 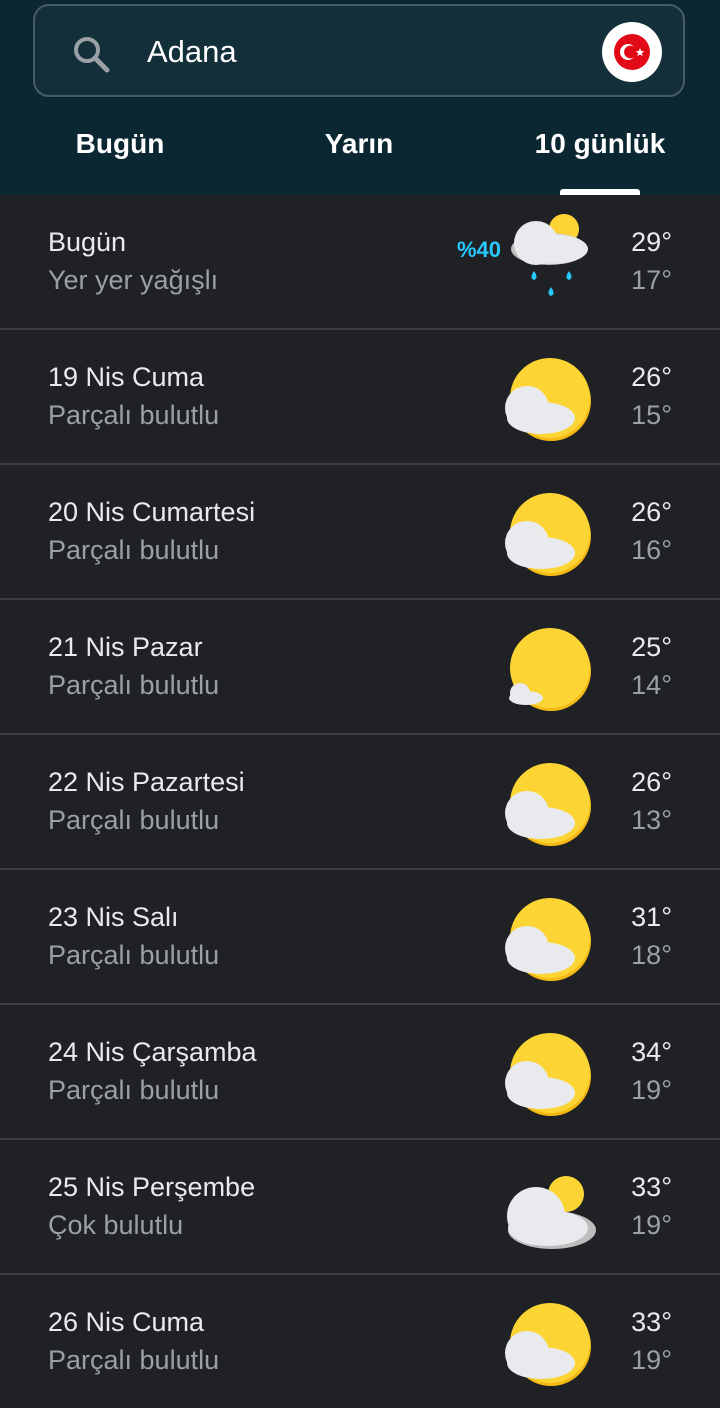 What do you see at coordinates (126, 1322) in the screenshot?
I see `forecast-day: 26 Nis Cuma` at bounding box center [126, 1322].